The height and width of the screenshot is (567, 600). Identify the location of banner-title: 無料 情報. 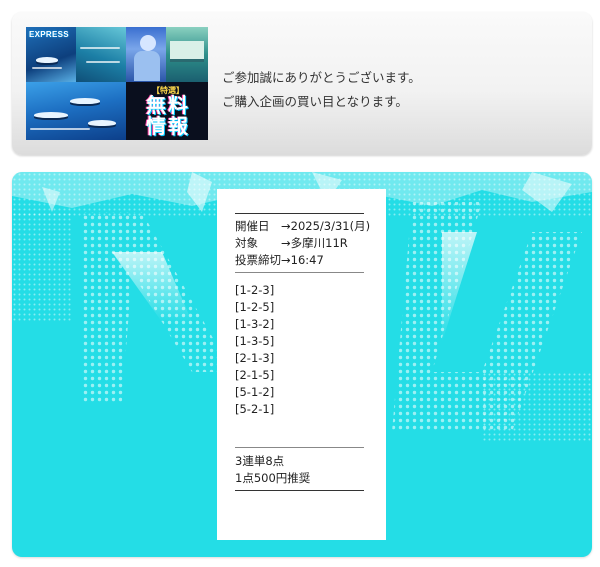
(168, 116).